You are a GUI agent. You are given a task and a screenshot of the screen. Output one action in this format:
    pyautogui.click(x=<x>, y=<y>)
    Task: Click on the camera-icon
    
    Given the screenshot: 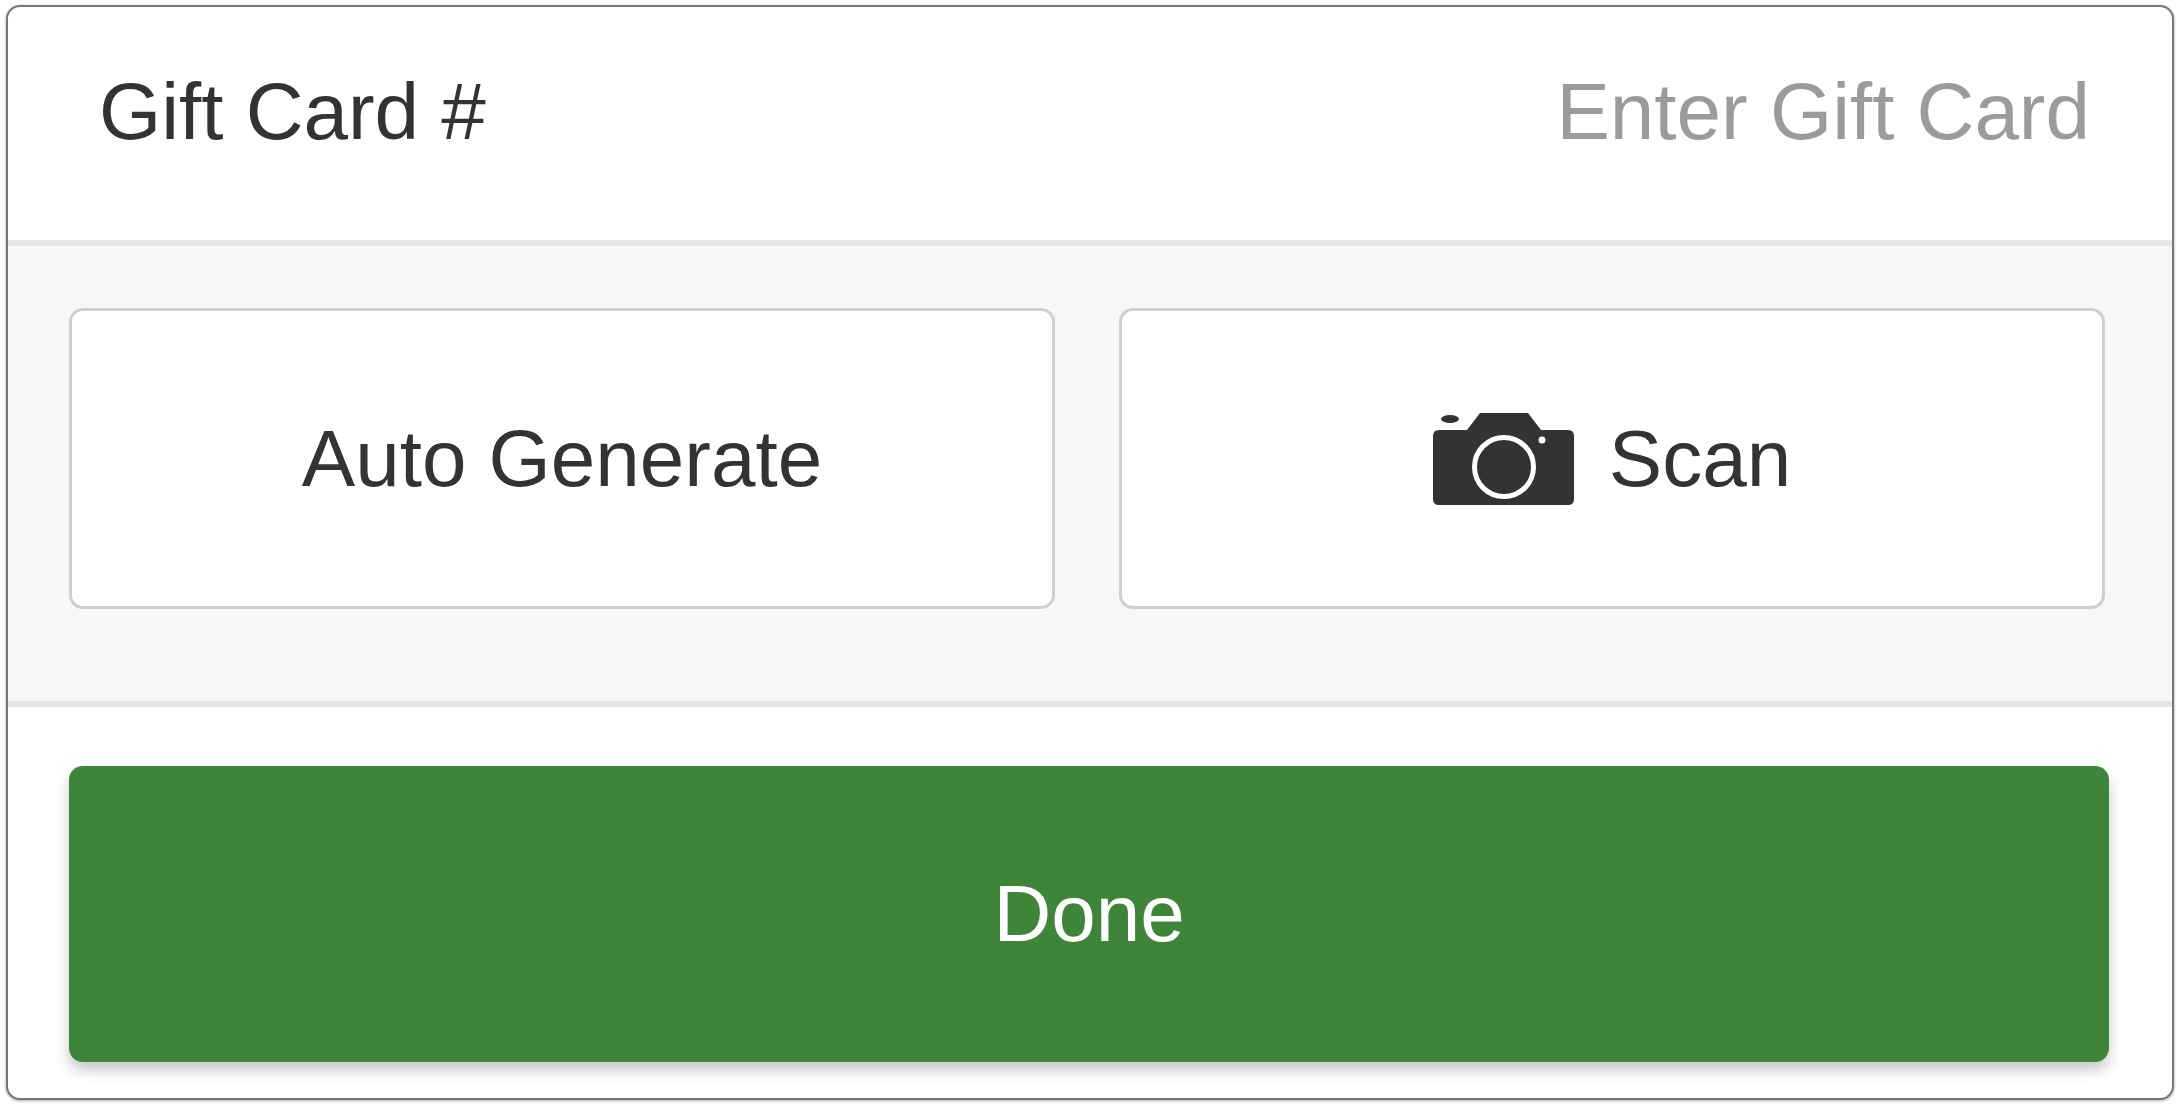 What is the action you would take?
    pyautogui.click(x=1503, y=458)
    